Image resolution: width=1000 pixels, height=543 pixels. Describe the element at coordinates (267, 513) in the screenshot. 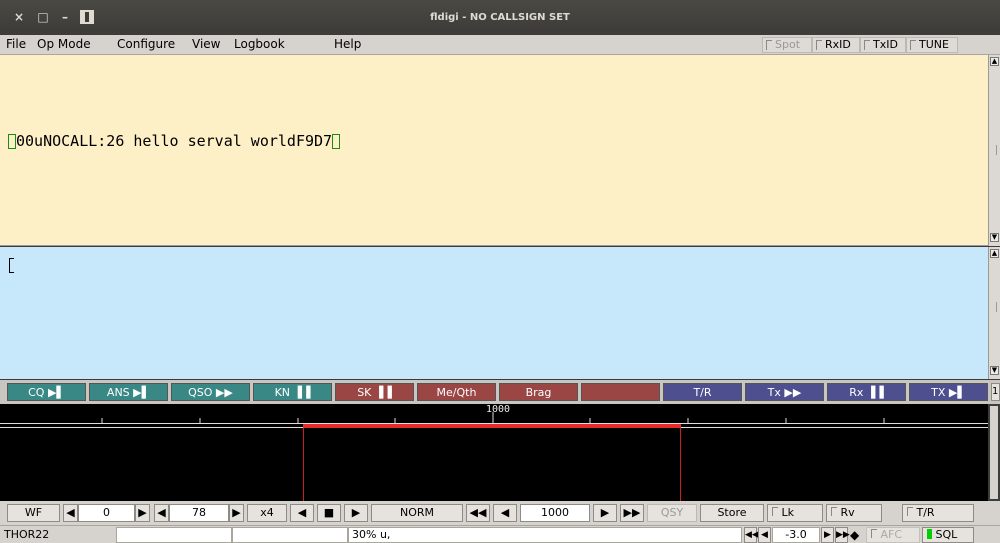

I see `zoom-button: x4` at that location.